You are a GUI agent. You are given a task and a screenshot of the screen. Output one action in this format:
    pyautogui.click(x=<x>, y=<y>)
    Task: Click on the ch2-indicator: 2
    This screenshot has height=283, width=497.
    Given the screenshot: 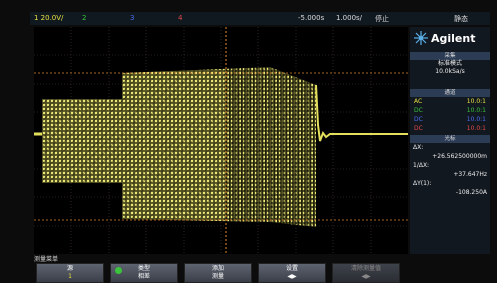 What is the action you would take?
    pyautogui.click(x=84, y=18)
    